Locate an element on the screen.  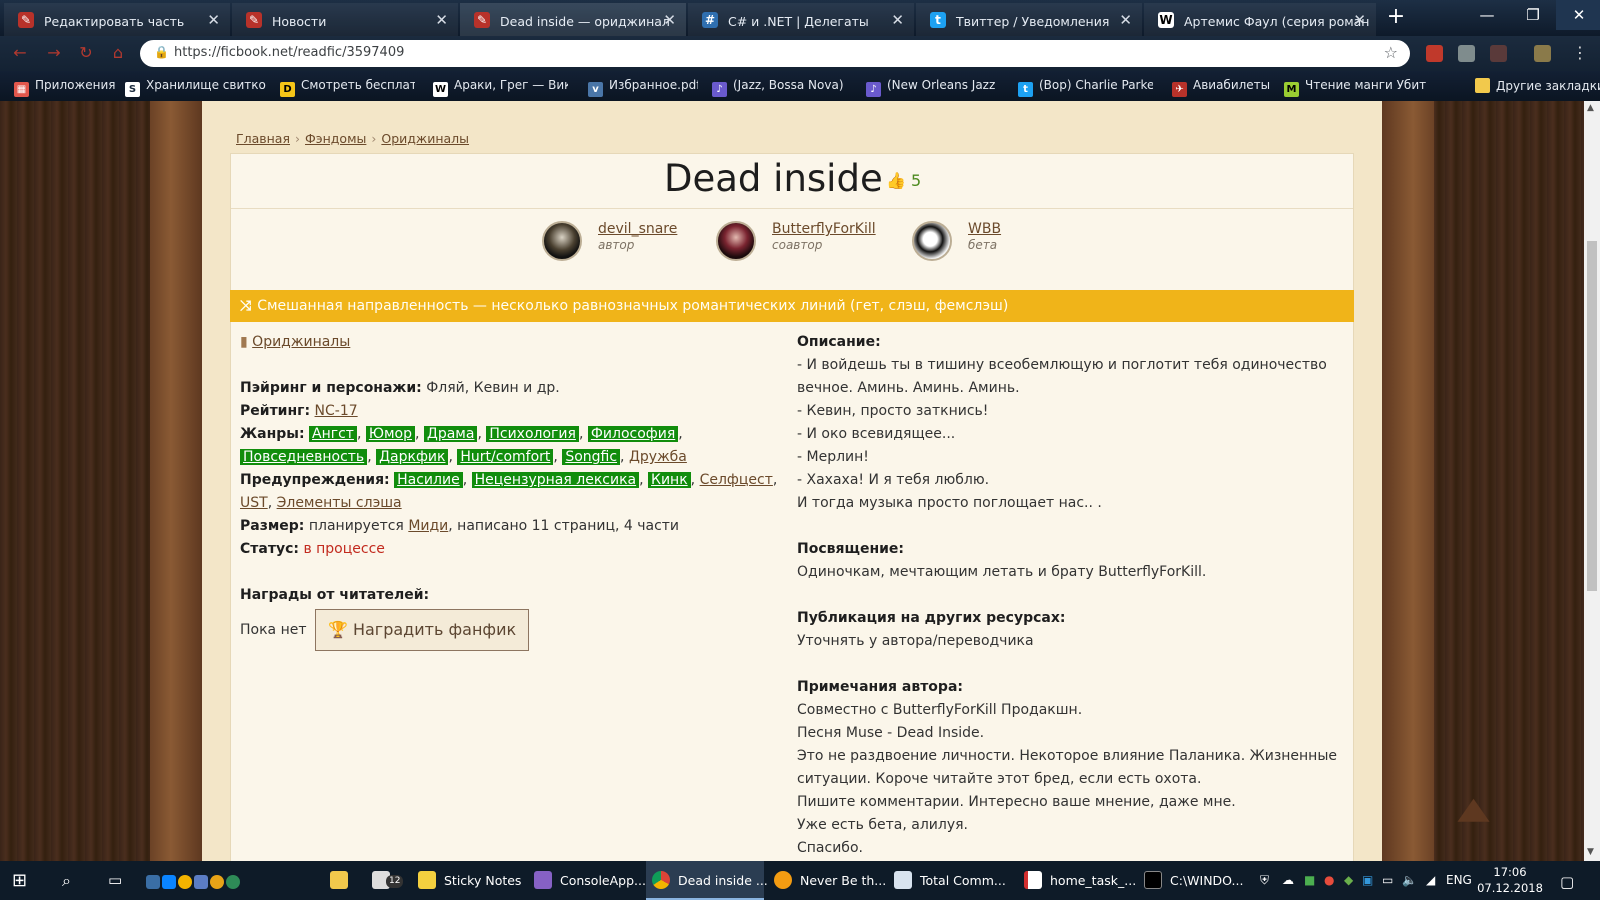
cloud-icon: ☁ is located at coordinates (1288, 880).